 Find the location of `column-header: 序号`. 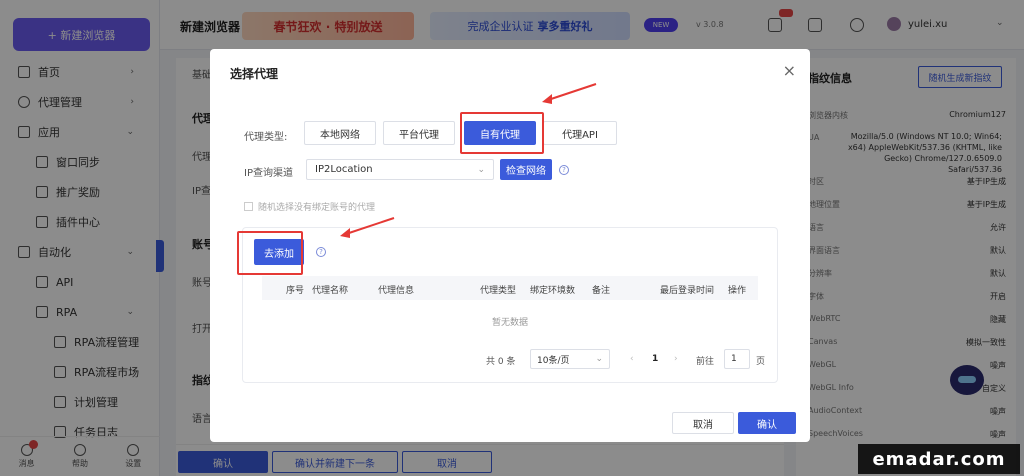

column-header: 序号 is located at coordinates (295, 291).